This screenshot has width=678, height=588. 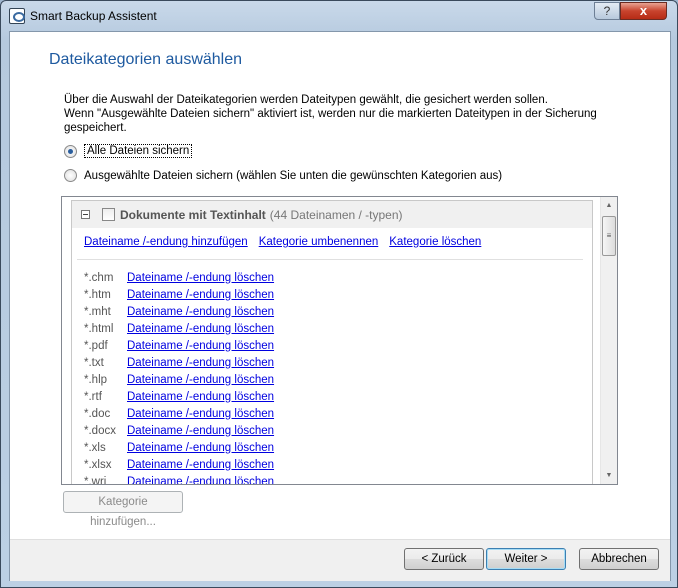 I want to click on file-type-row: *.doc Dateiname /-endung löschen, so click(x=338, y=413).